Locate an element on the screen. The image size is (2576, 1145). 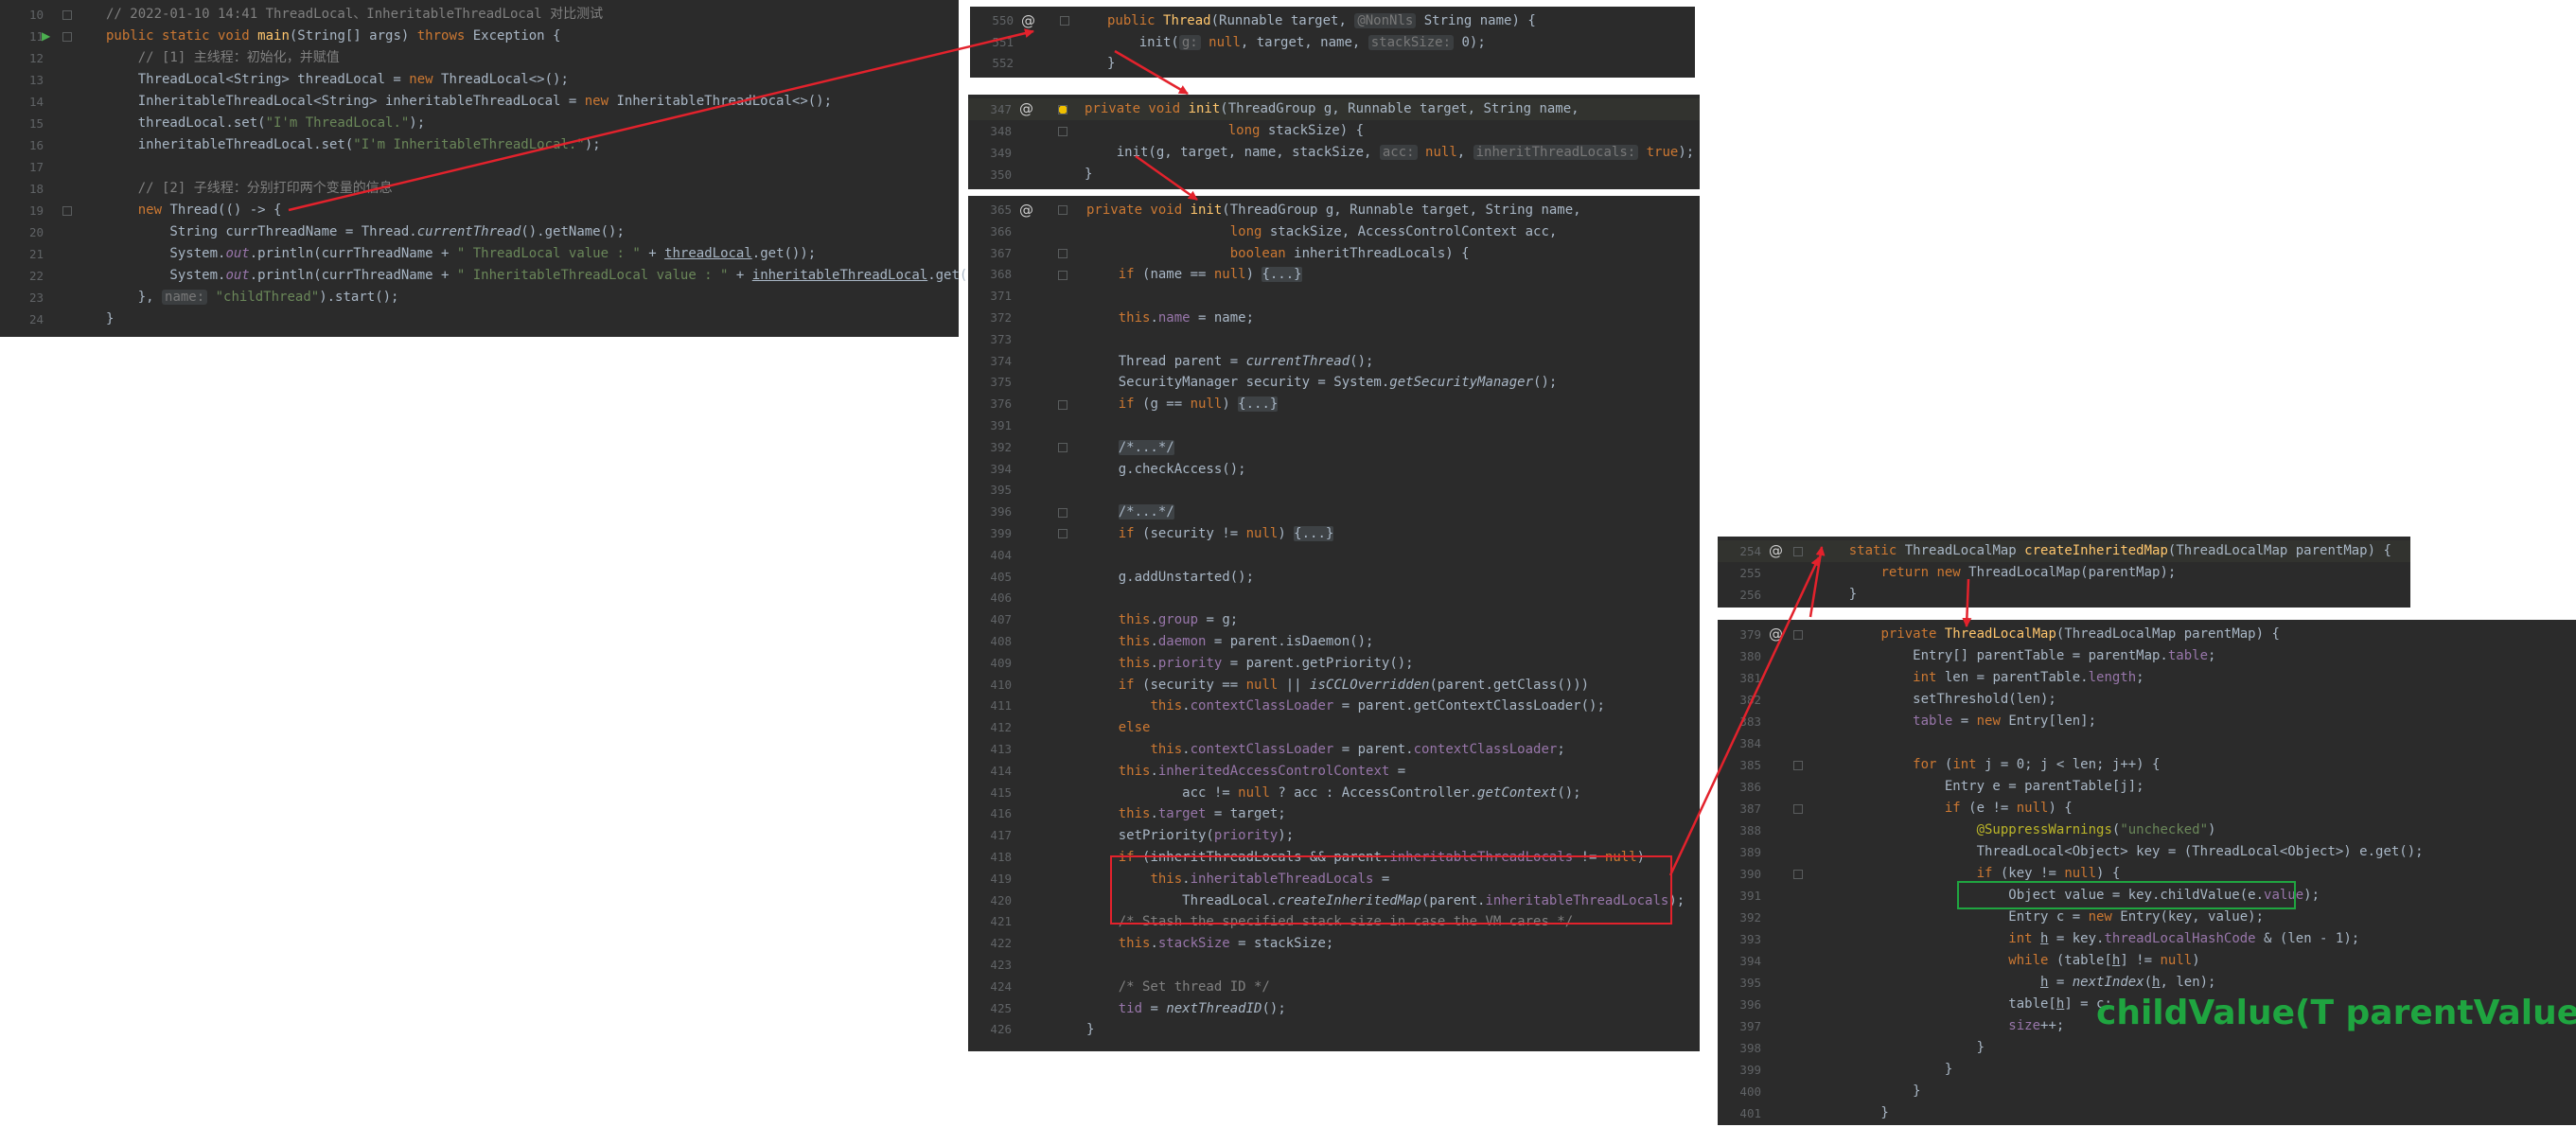
arrow-thread-to-init is located at coordinates (1151, 72).